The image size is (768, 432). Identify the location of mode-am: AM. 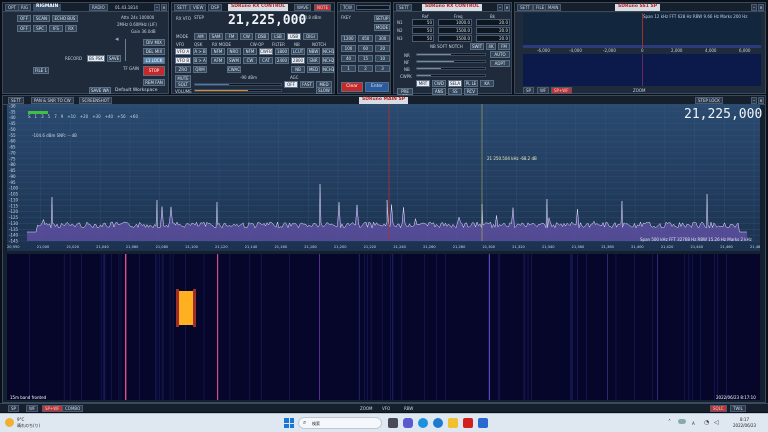
(200, 36).